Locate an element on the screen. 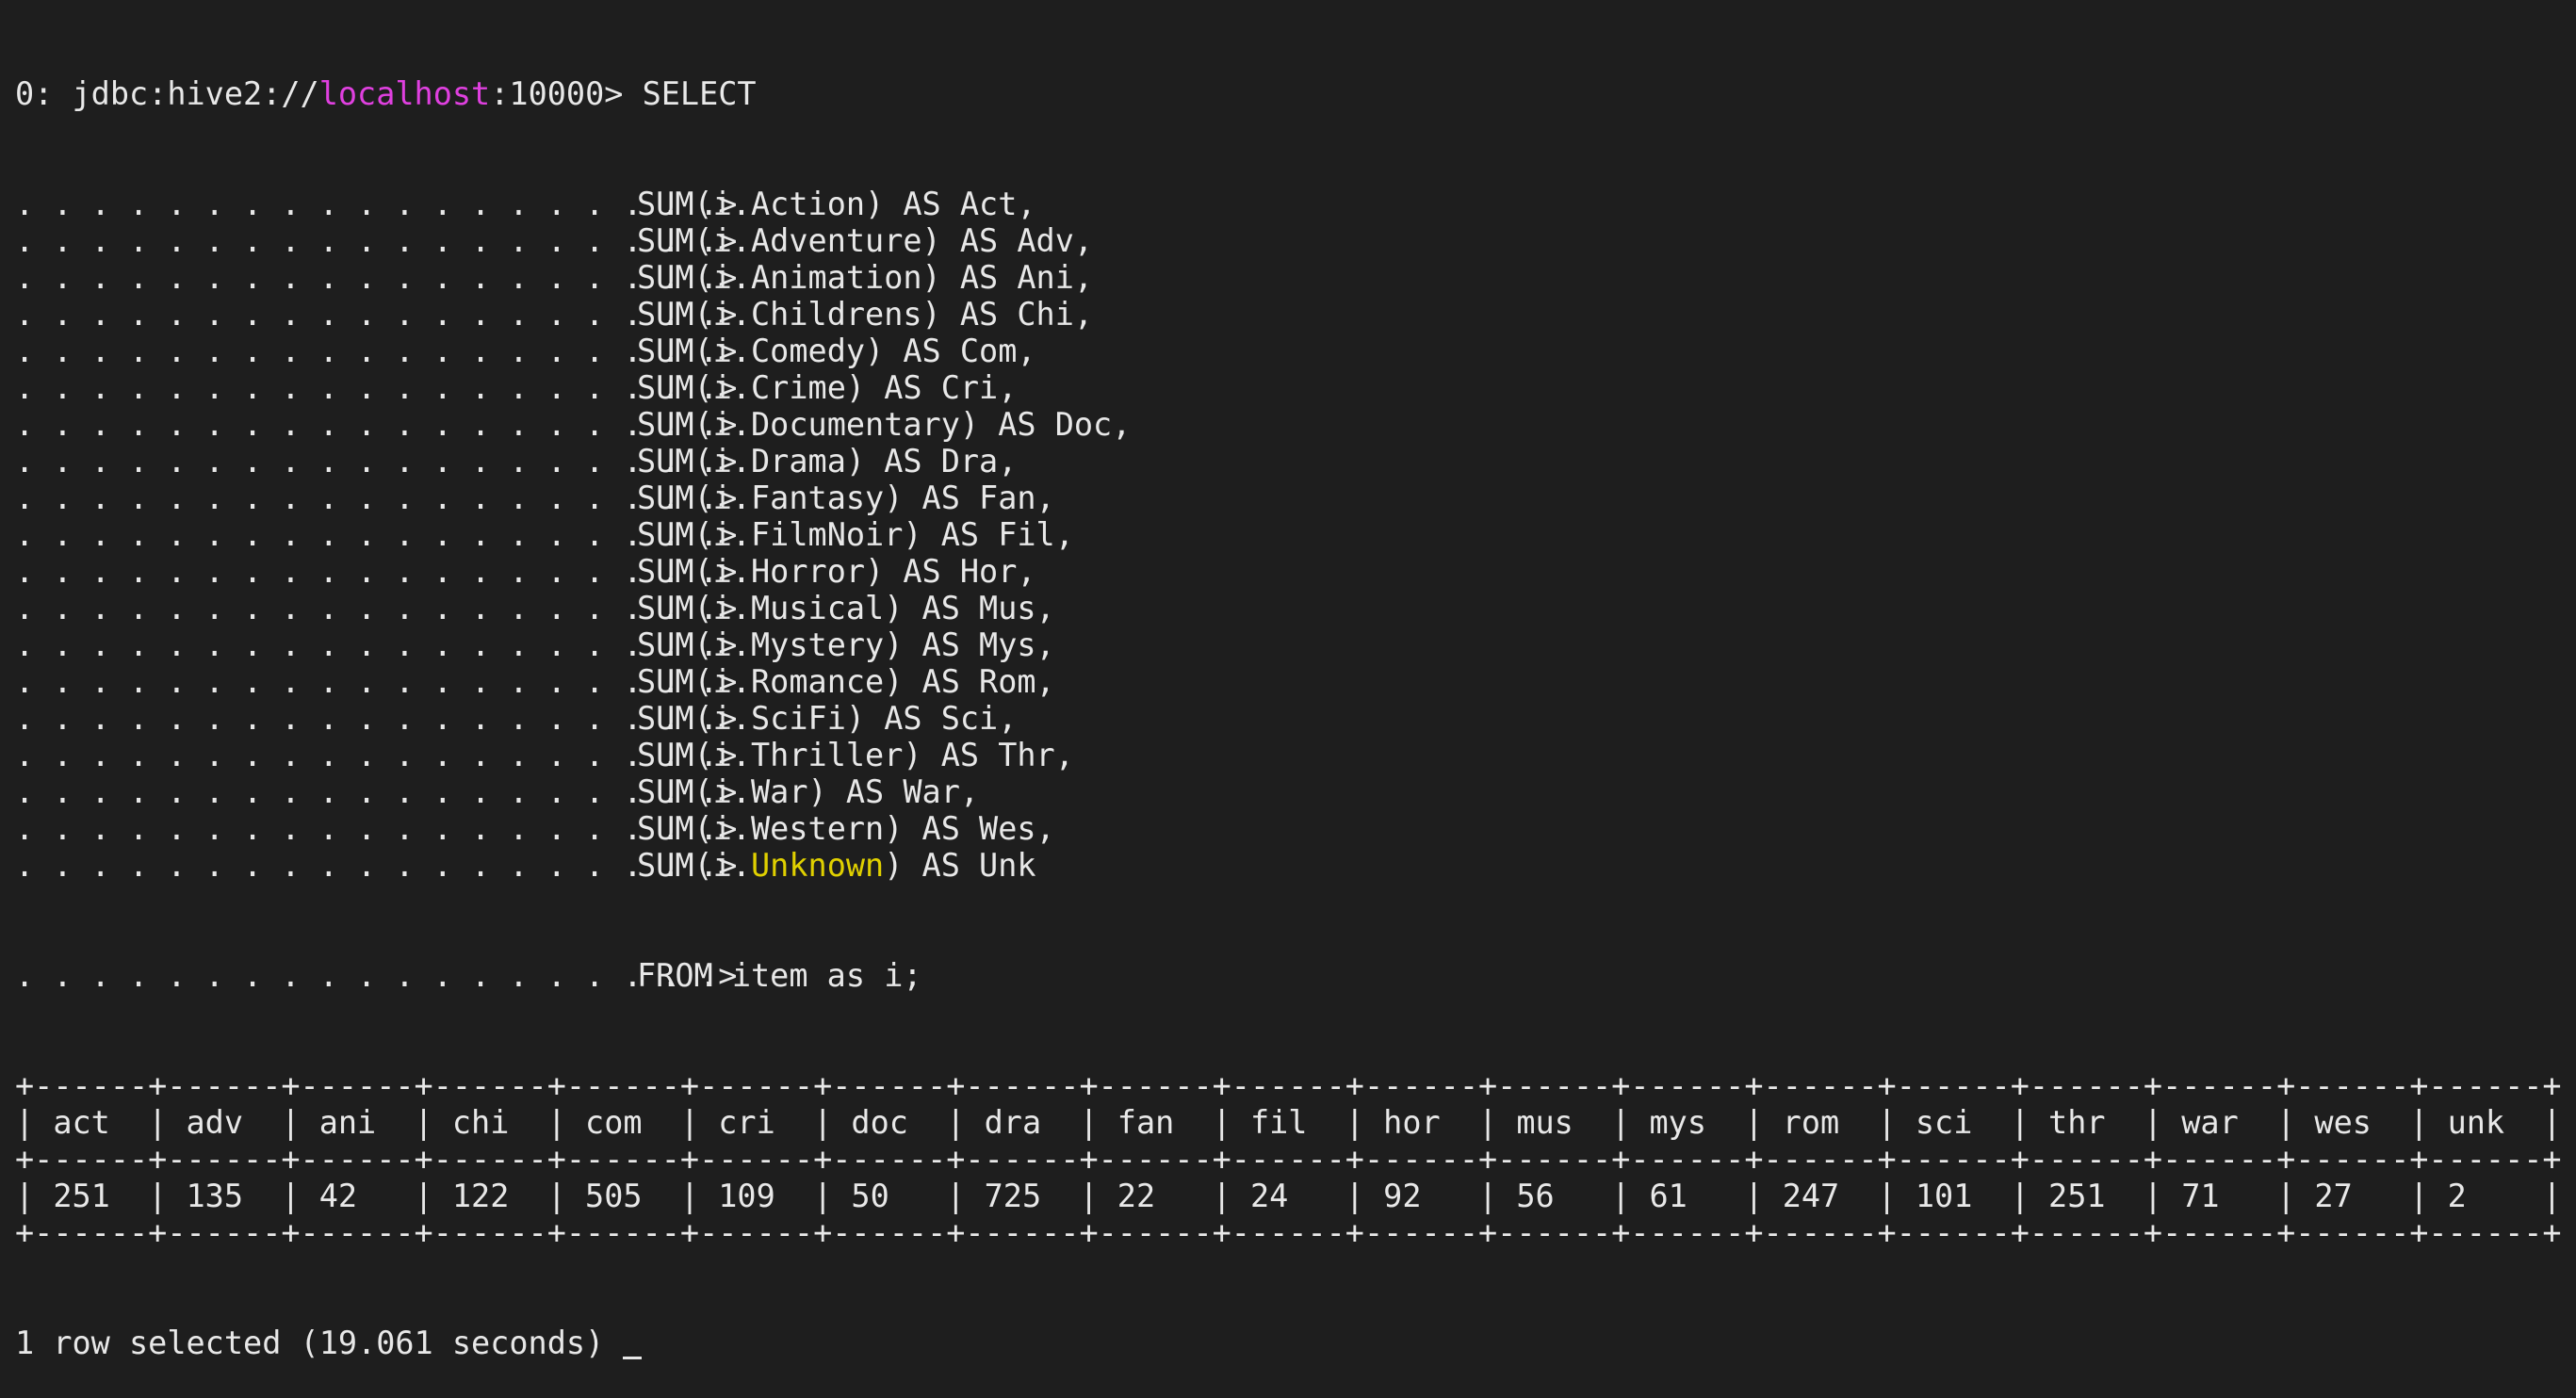 The image size is (2576, 1398). query-field-name: Fantasy is located at coordinates (818, 498).